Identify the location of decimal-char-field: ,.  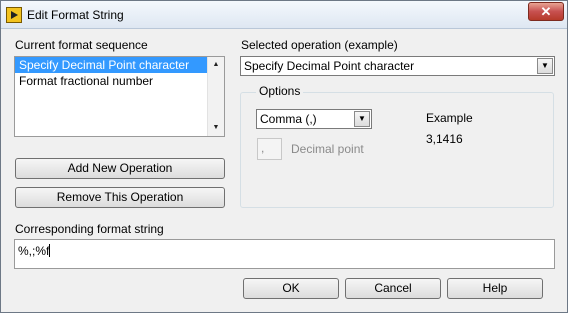
(269, 149).